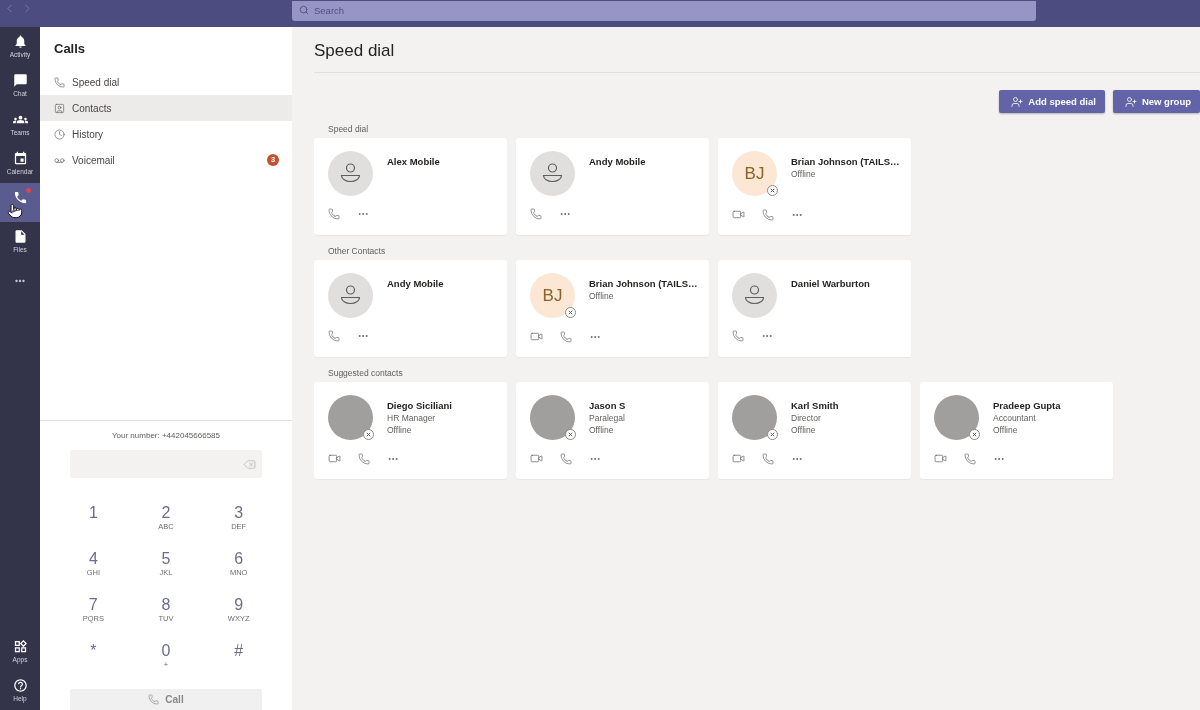 Image resolution: width=1200 pixels, height=710 pixels. Describe the element at coordinates (365, 373) in the screenshot. I see `section-label: Suggested contacts` at that location.